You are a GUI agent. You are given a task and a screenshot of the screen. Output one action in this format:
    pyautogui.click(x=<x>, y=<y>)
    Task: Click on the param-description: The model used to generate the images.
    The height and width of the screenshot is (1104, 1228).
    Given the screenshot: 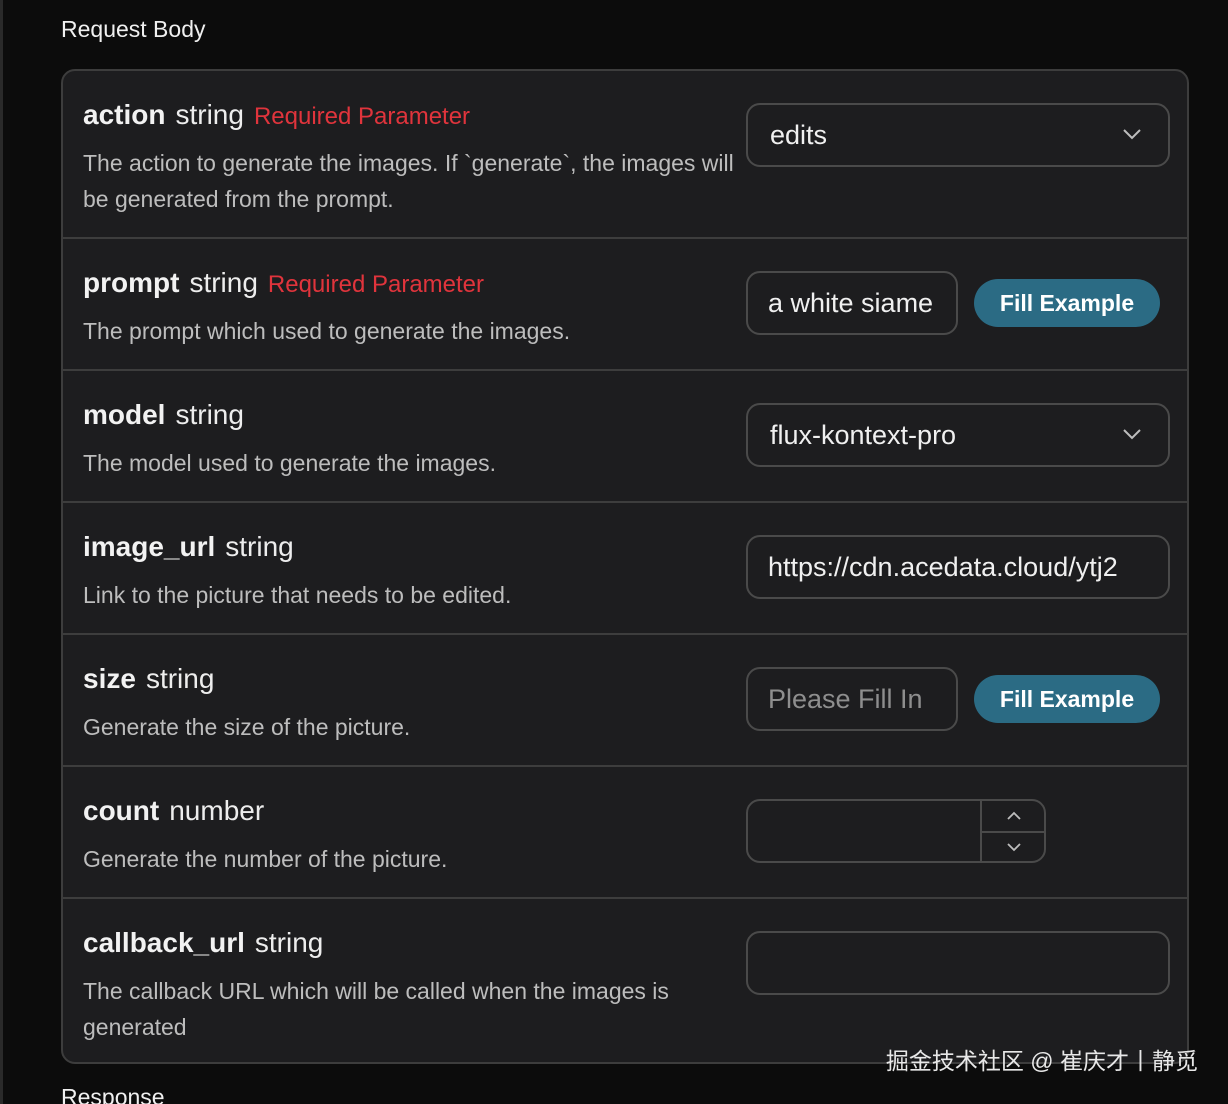 What is the action you would take?
    pyautogui.click(x=289, y=463)
    